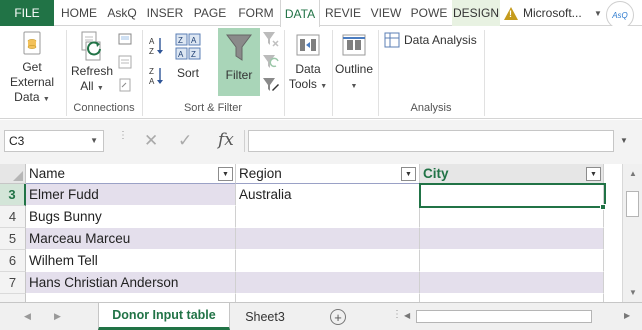  Describe the element at coordinates (131, 174) in the screenshot. I see `table-header-name: Name` at that location.